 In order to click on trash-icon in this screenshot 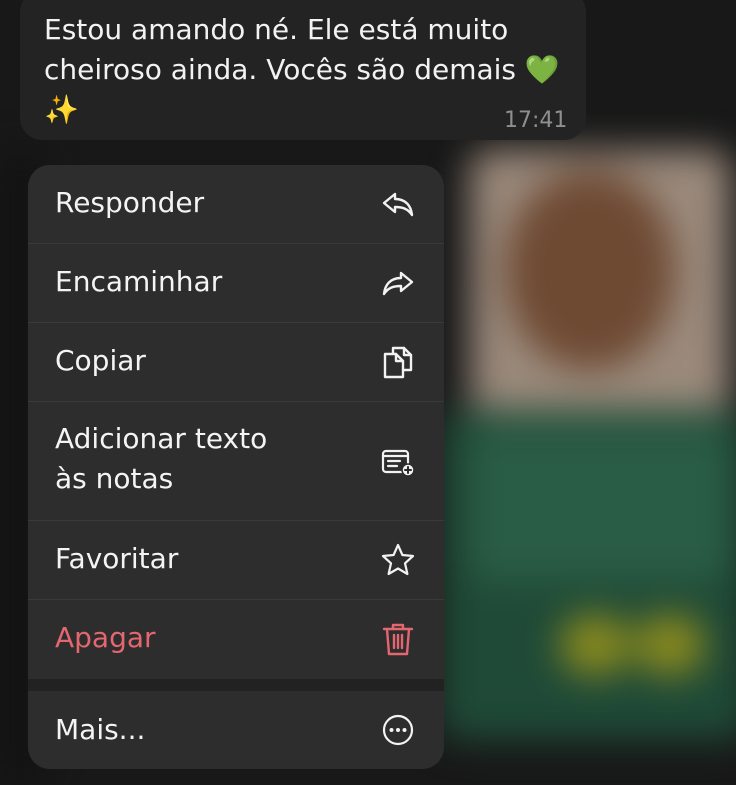, I will do `click(398, 639)`.